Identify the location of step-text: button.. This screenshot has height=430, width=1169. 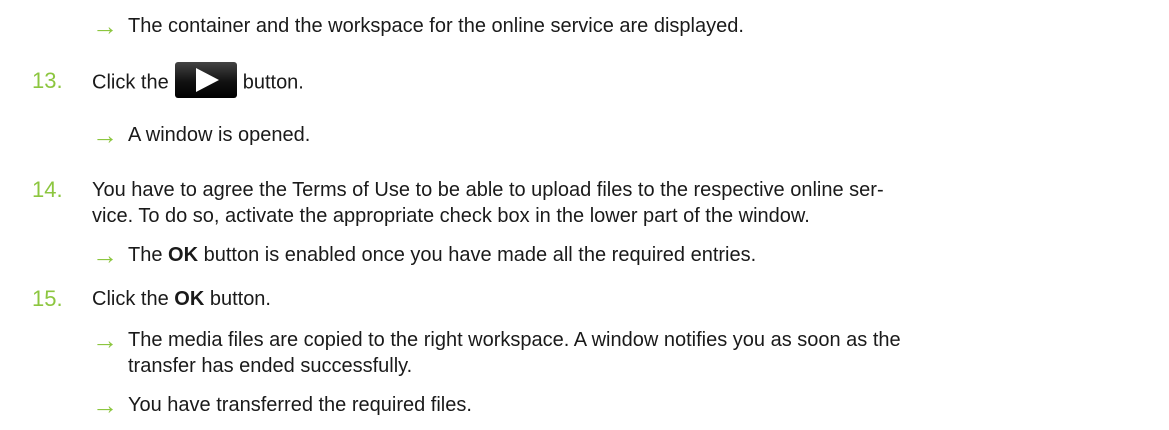
(273, 82).